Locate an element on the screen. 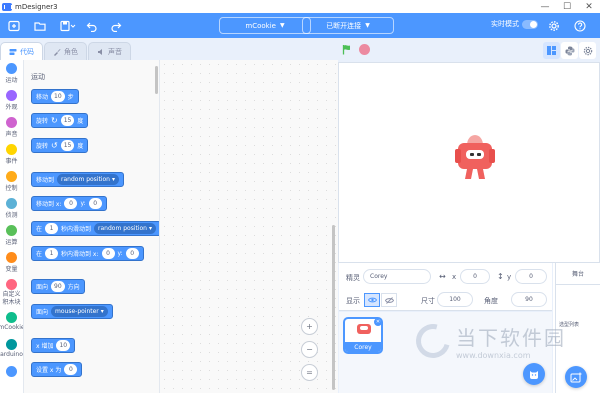 The width and height of the screenshot is (600, 393). eye-icon is located at coordinates (372, 300).